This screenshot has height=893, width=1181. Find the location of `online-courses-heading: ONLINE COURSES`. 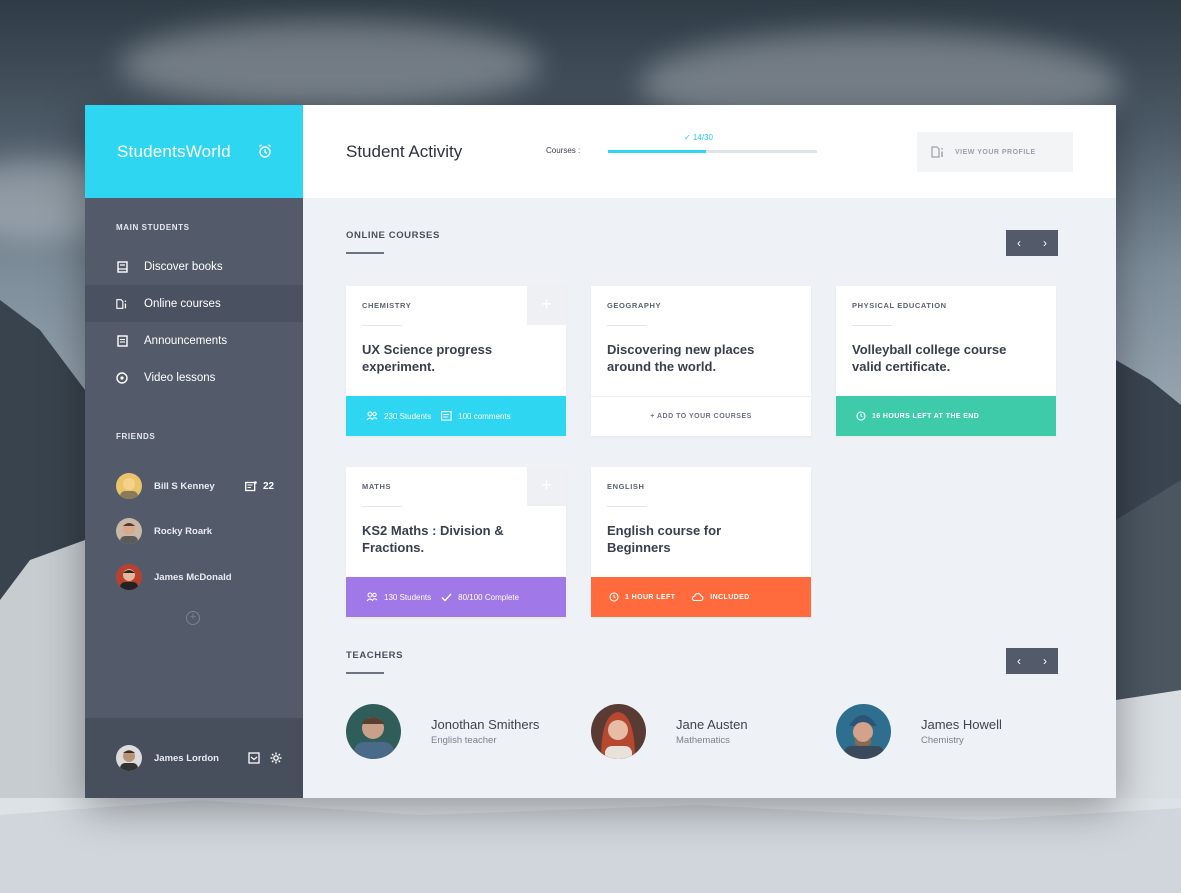

online-courses-heading: ONLINE COURSES is located at coordinates (393, 235).